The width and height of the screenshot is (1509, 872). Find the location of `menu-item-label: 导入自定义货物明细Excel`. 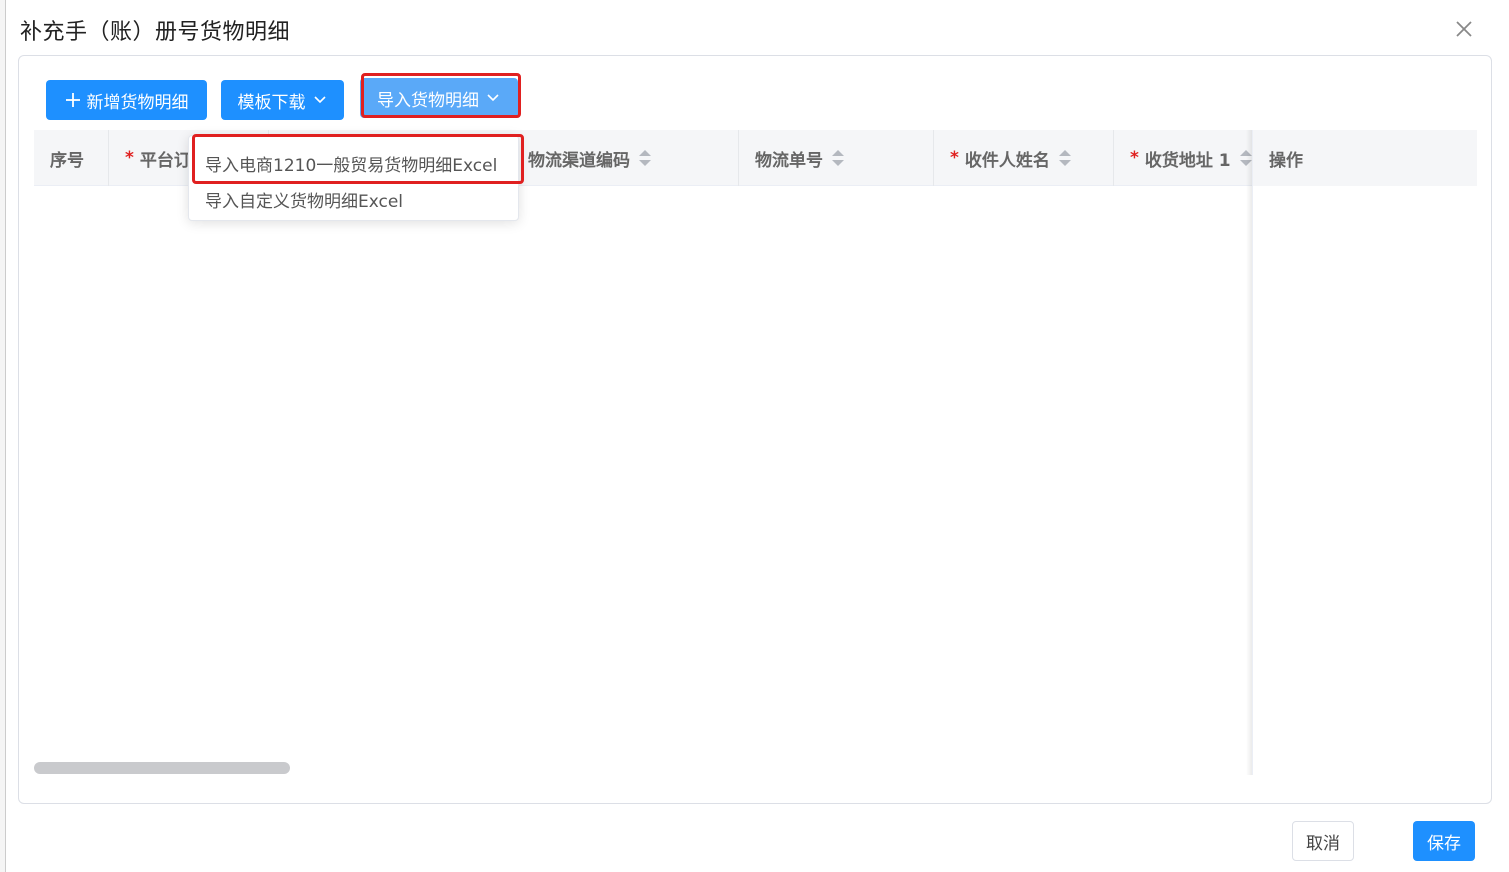

menu-item-label: 导入自定义货物明细Excel is located at coordinates (304, 201).